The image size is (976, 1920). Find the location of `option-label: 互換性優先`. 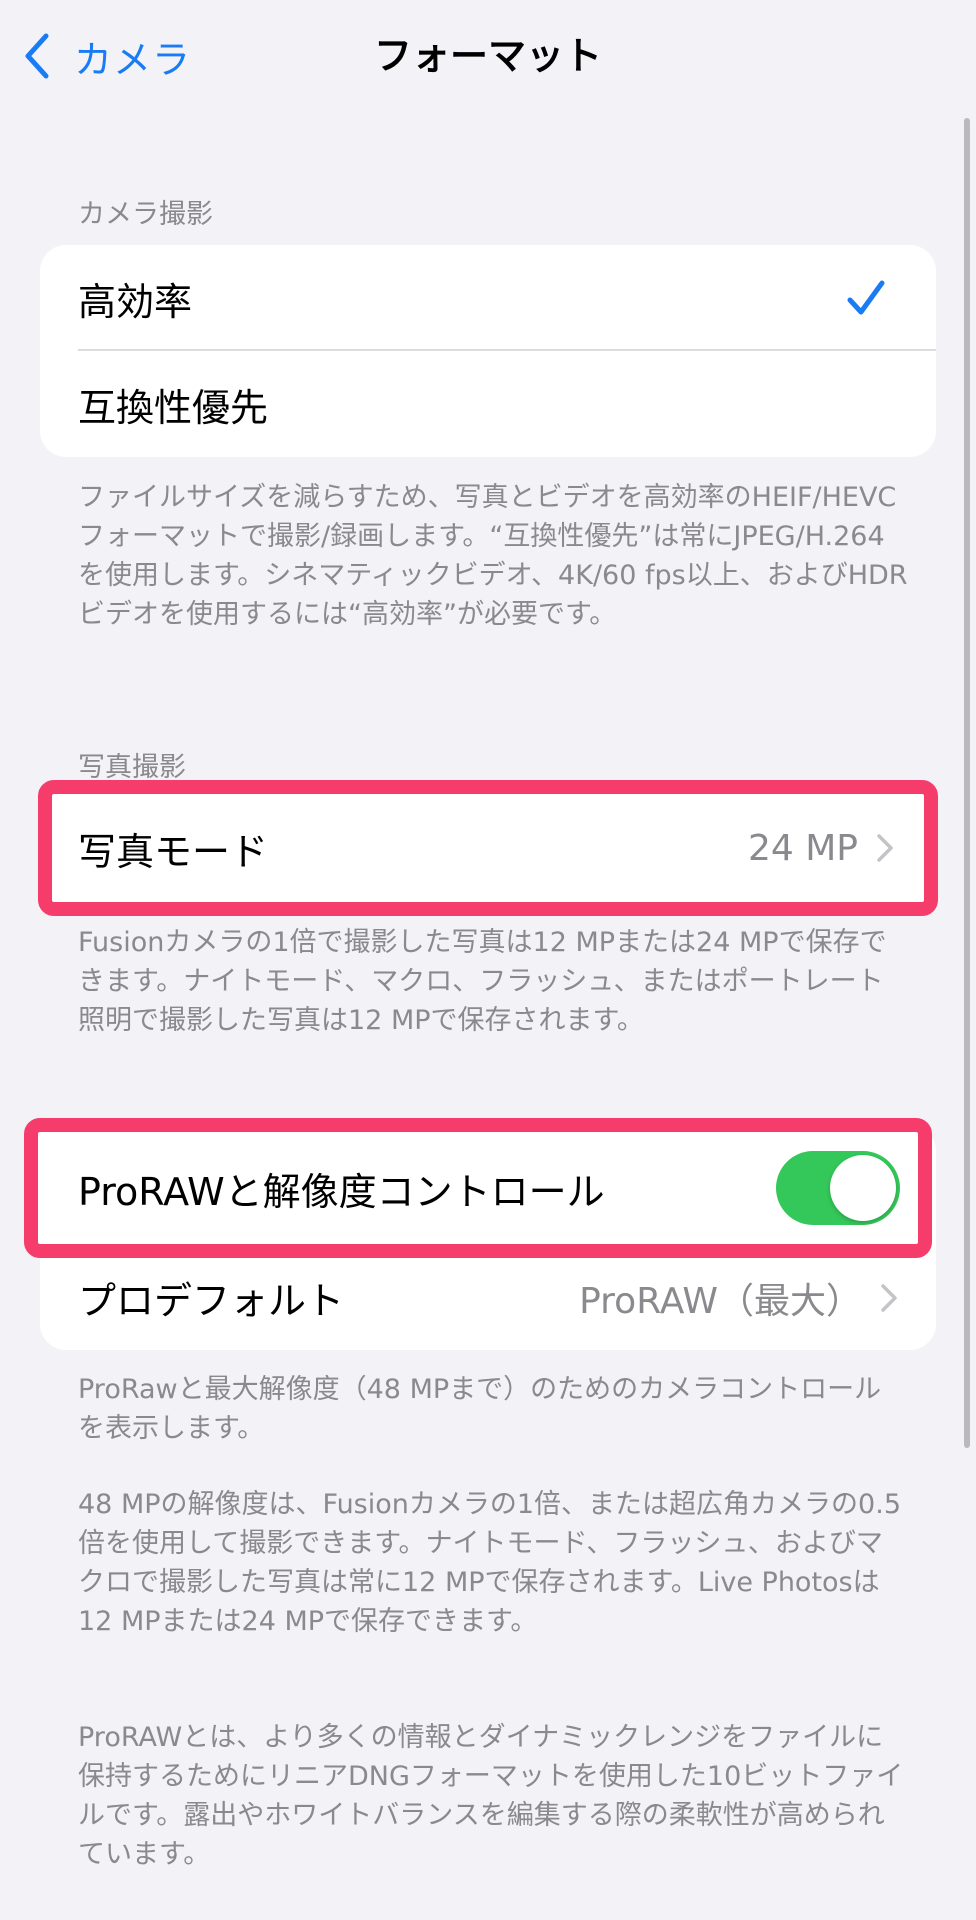

option-label: 互換性優先 is located at coordinates (173, 407).